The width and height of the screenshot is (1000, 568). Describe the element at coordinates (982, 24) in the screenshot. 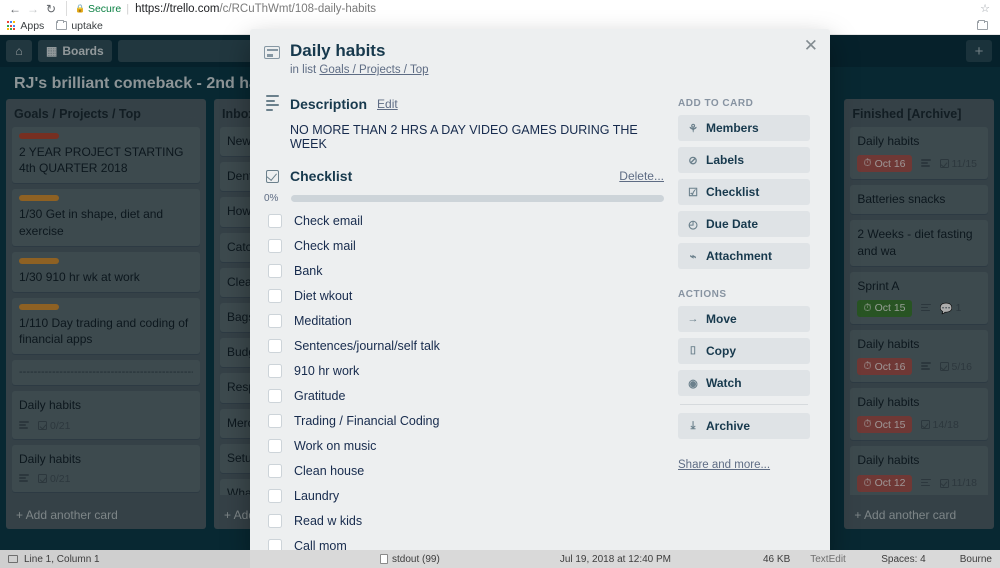

I see `bookmark-overflow-icon` at that location.